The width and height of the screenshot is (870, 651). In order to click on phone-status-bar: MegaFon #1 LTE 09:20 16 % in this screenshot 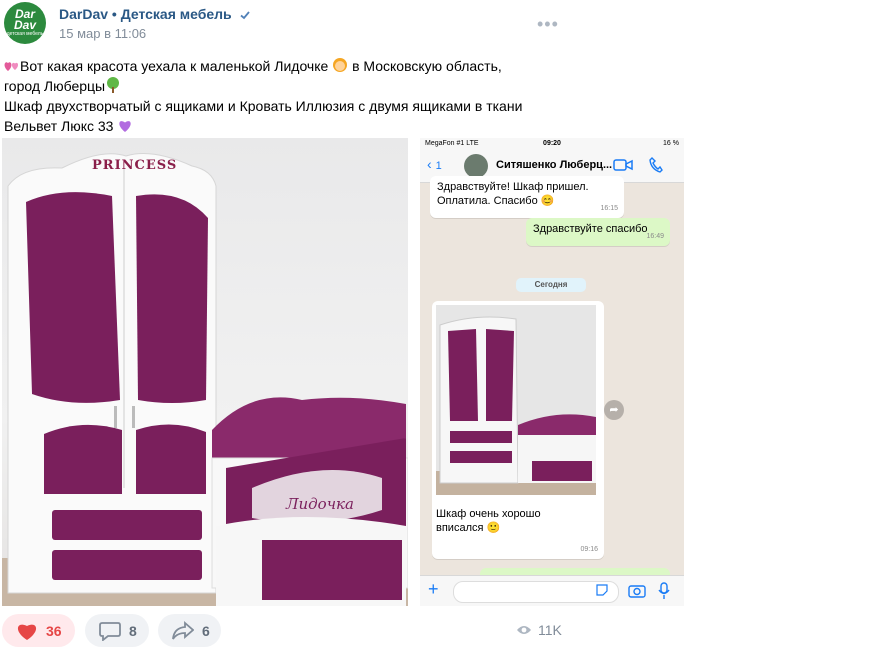, I will do `click(552, 144)`.